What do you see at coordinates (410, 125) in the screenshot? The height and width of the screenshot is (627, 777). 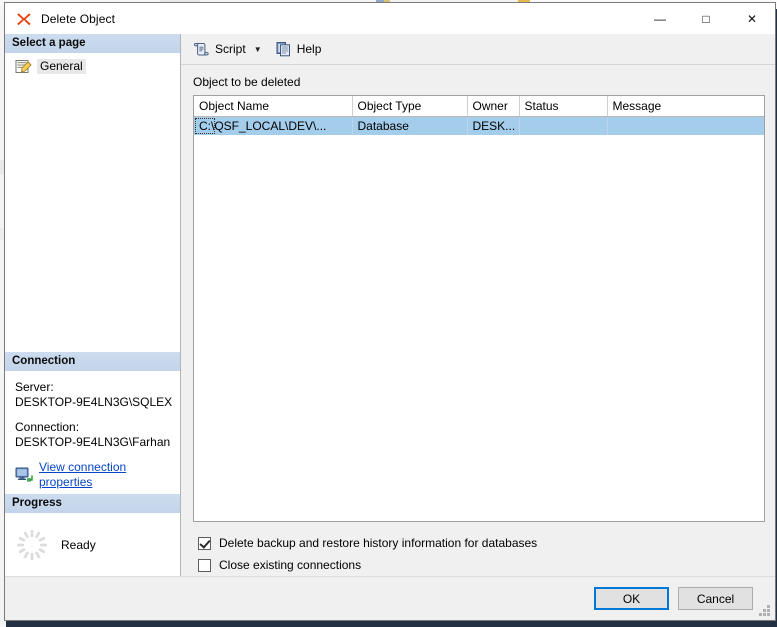 I see `cell-object-type: Database` at bounding box center [410, 125].